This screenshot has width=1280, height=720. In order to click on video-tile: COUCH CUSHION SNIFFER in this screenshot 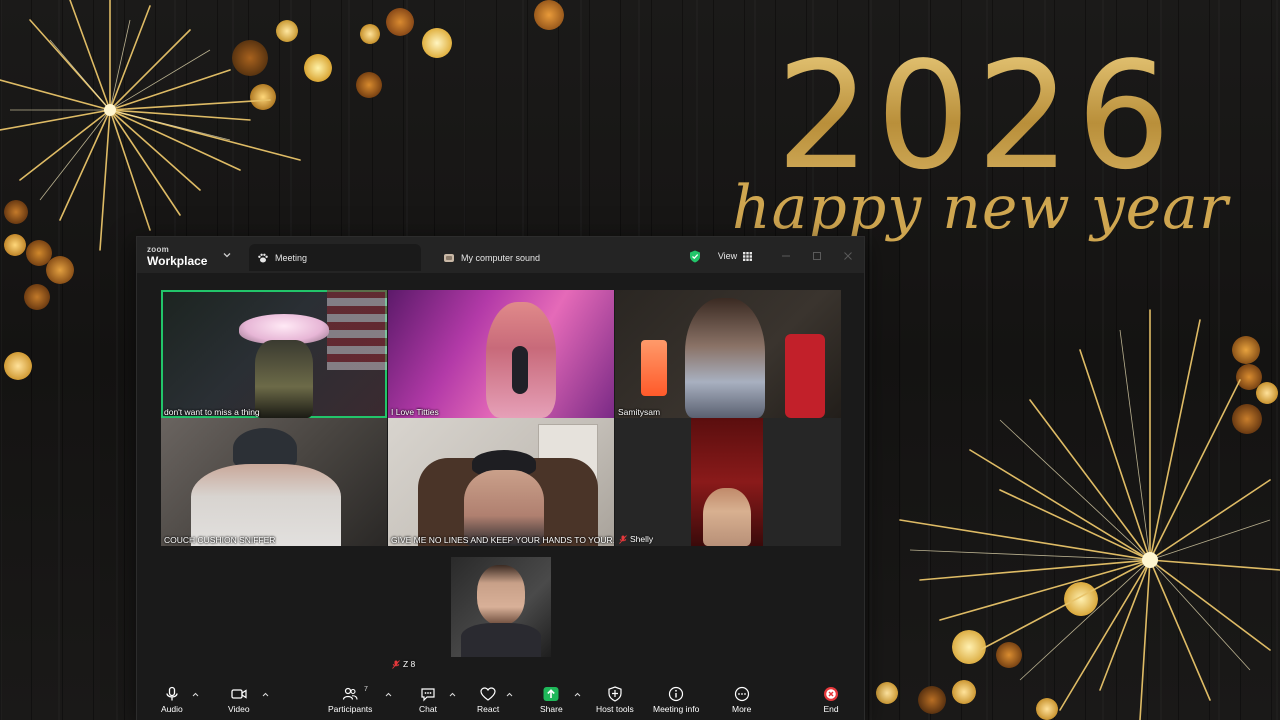, I will do `click(274, 482)`.